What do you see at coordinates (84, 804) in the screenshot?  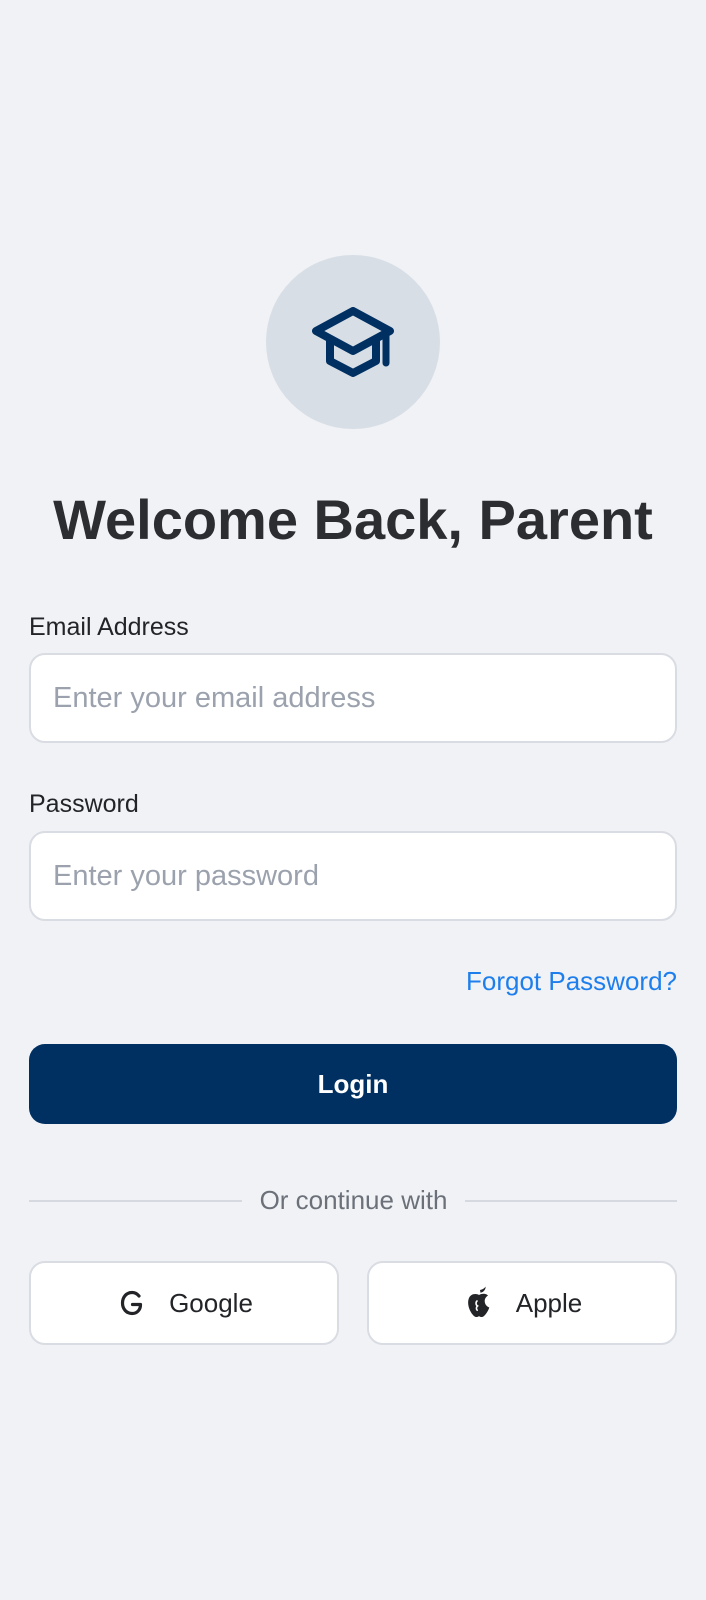 I see `password-label: Password` at bounding box center [84, 804].